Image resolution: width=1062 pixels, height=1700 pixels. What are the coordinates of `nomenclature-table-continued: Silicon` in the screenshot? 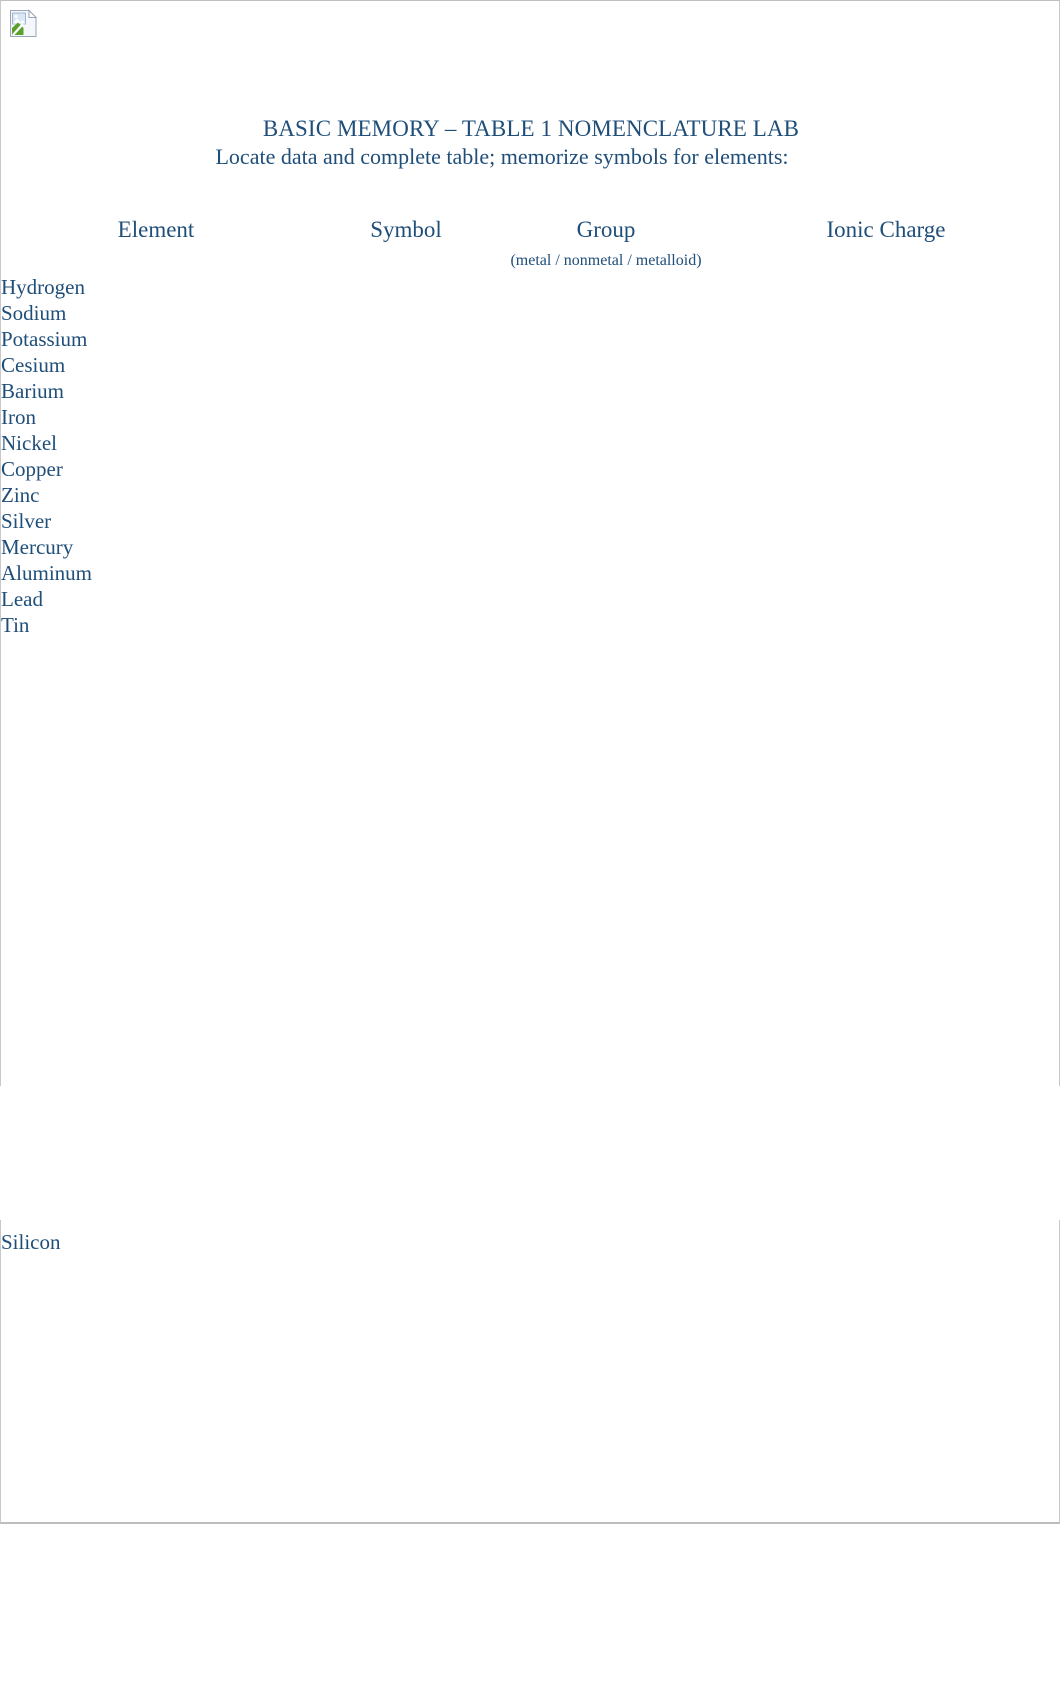 It's located at (530, 1242).